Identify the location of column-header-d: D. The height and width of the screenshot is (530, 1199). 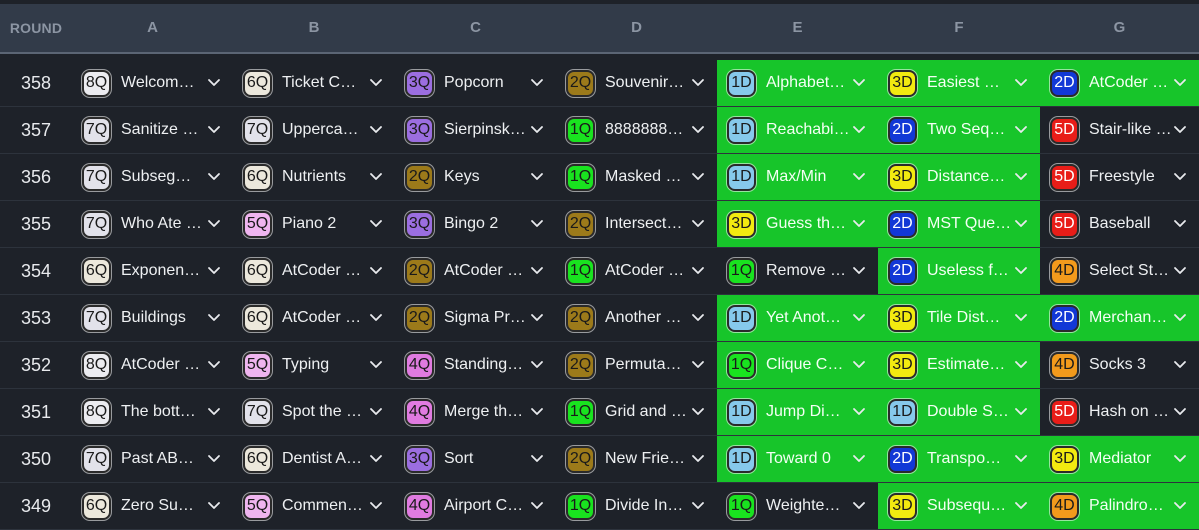
(636, 28).